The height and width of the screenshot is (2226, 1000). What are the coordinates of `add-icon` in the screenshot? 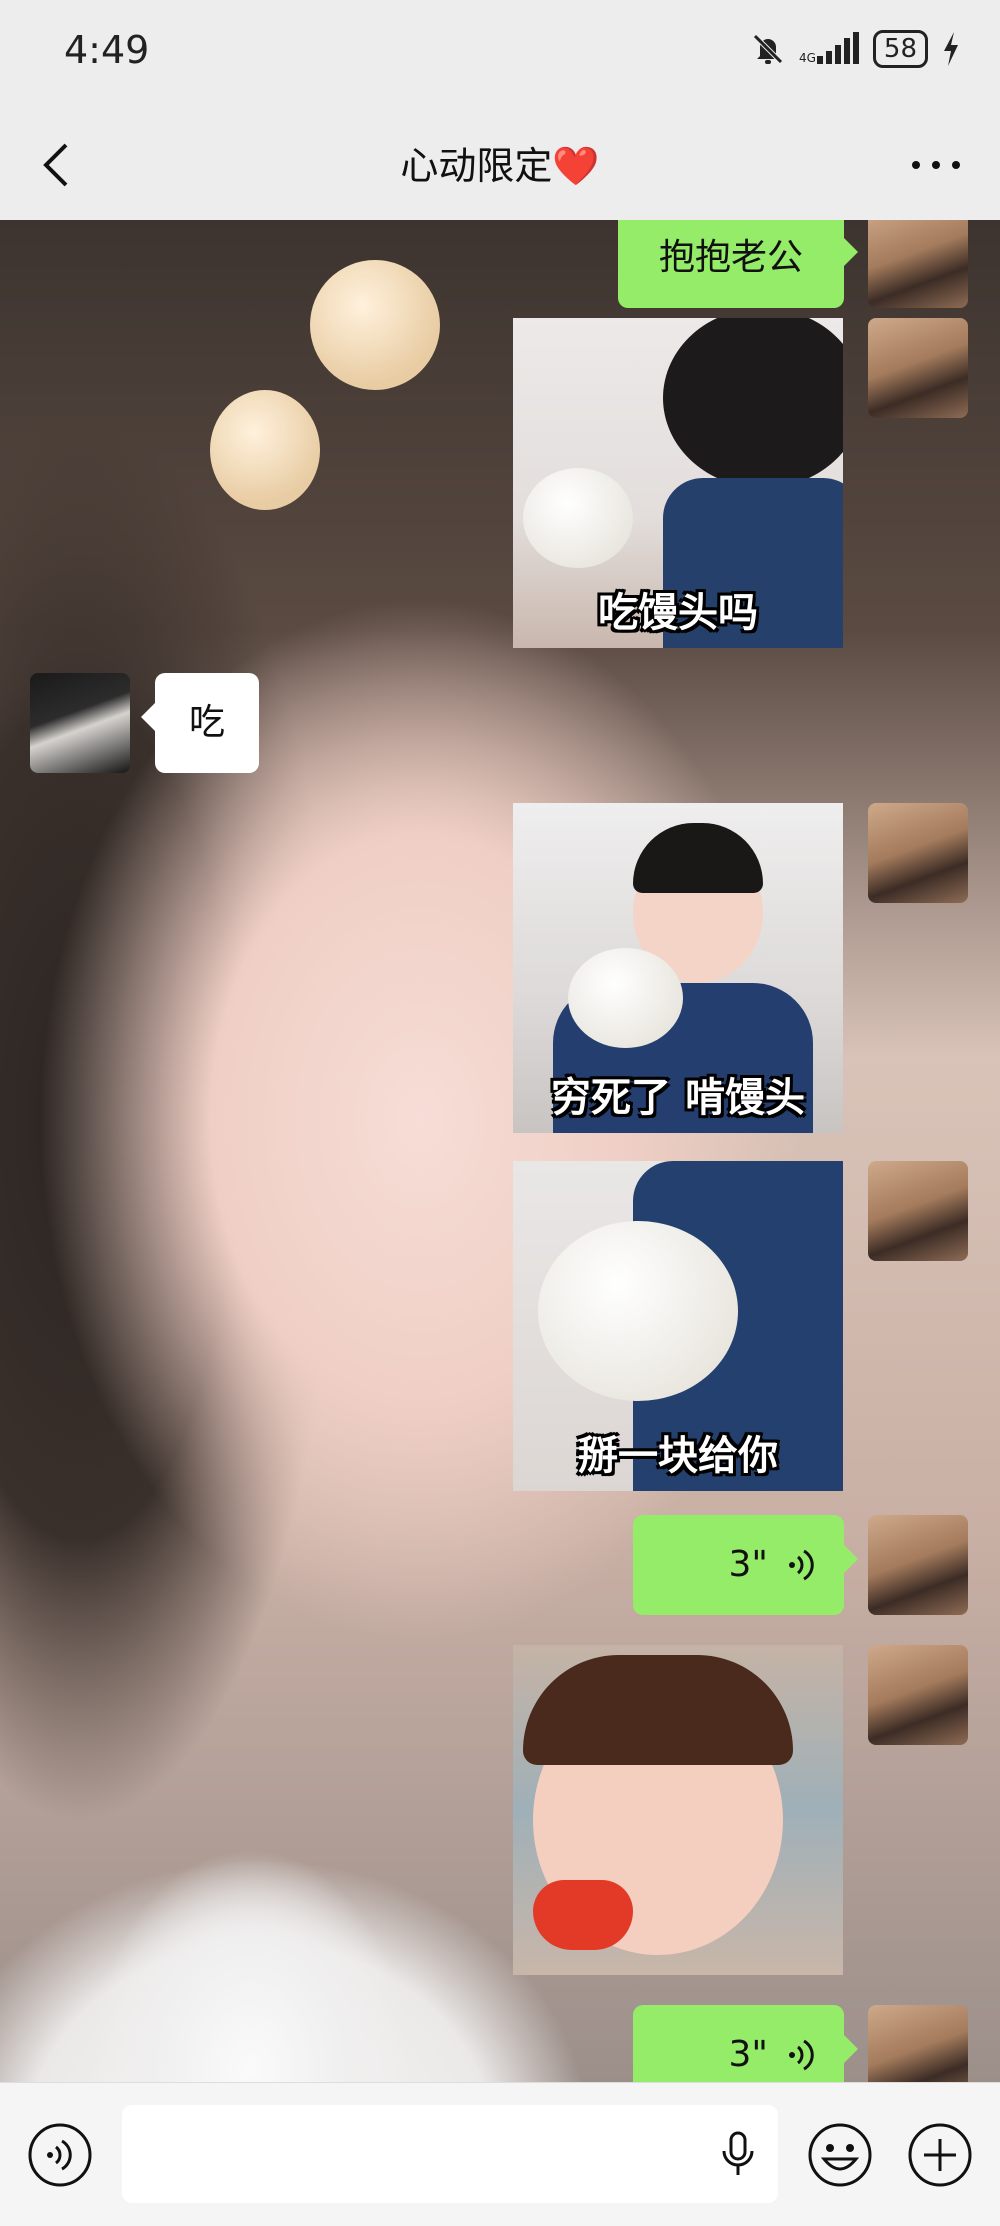 It's located at (940, 2155).